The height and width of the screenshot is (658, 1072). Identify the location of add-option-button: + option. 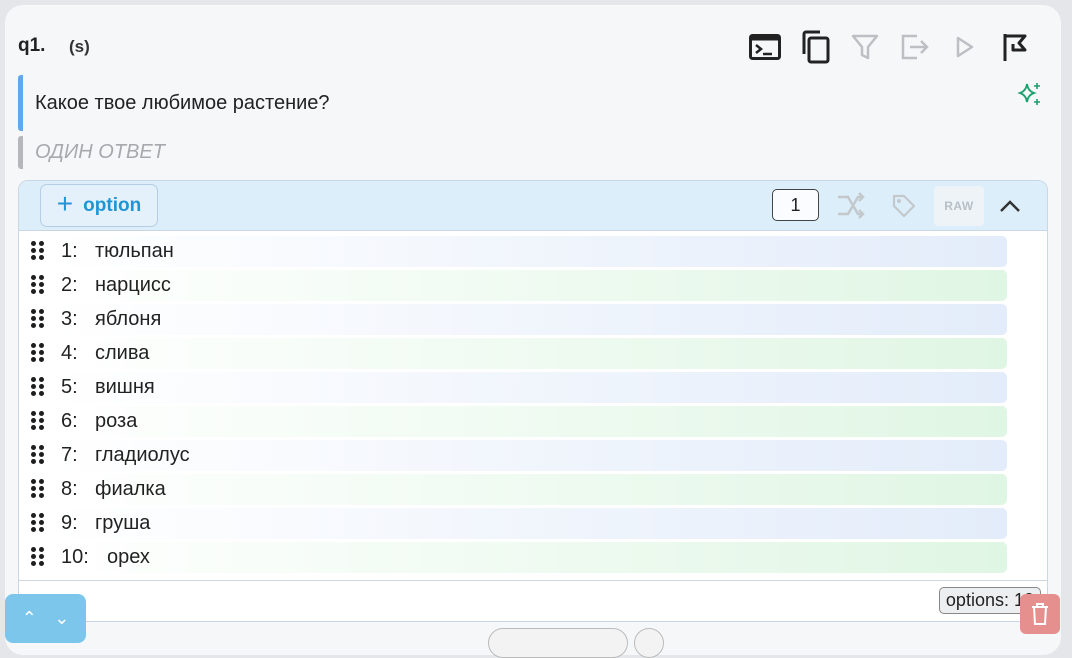
(99, 205).